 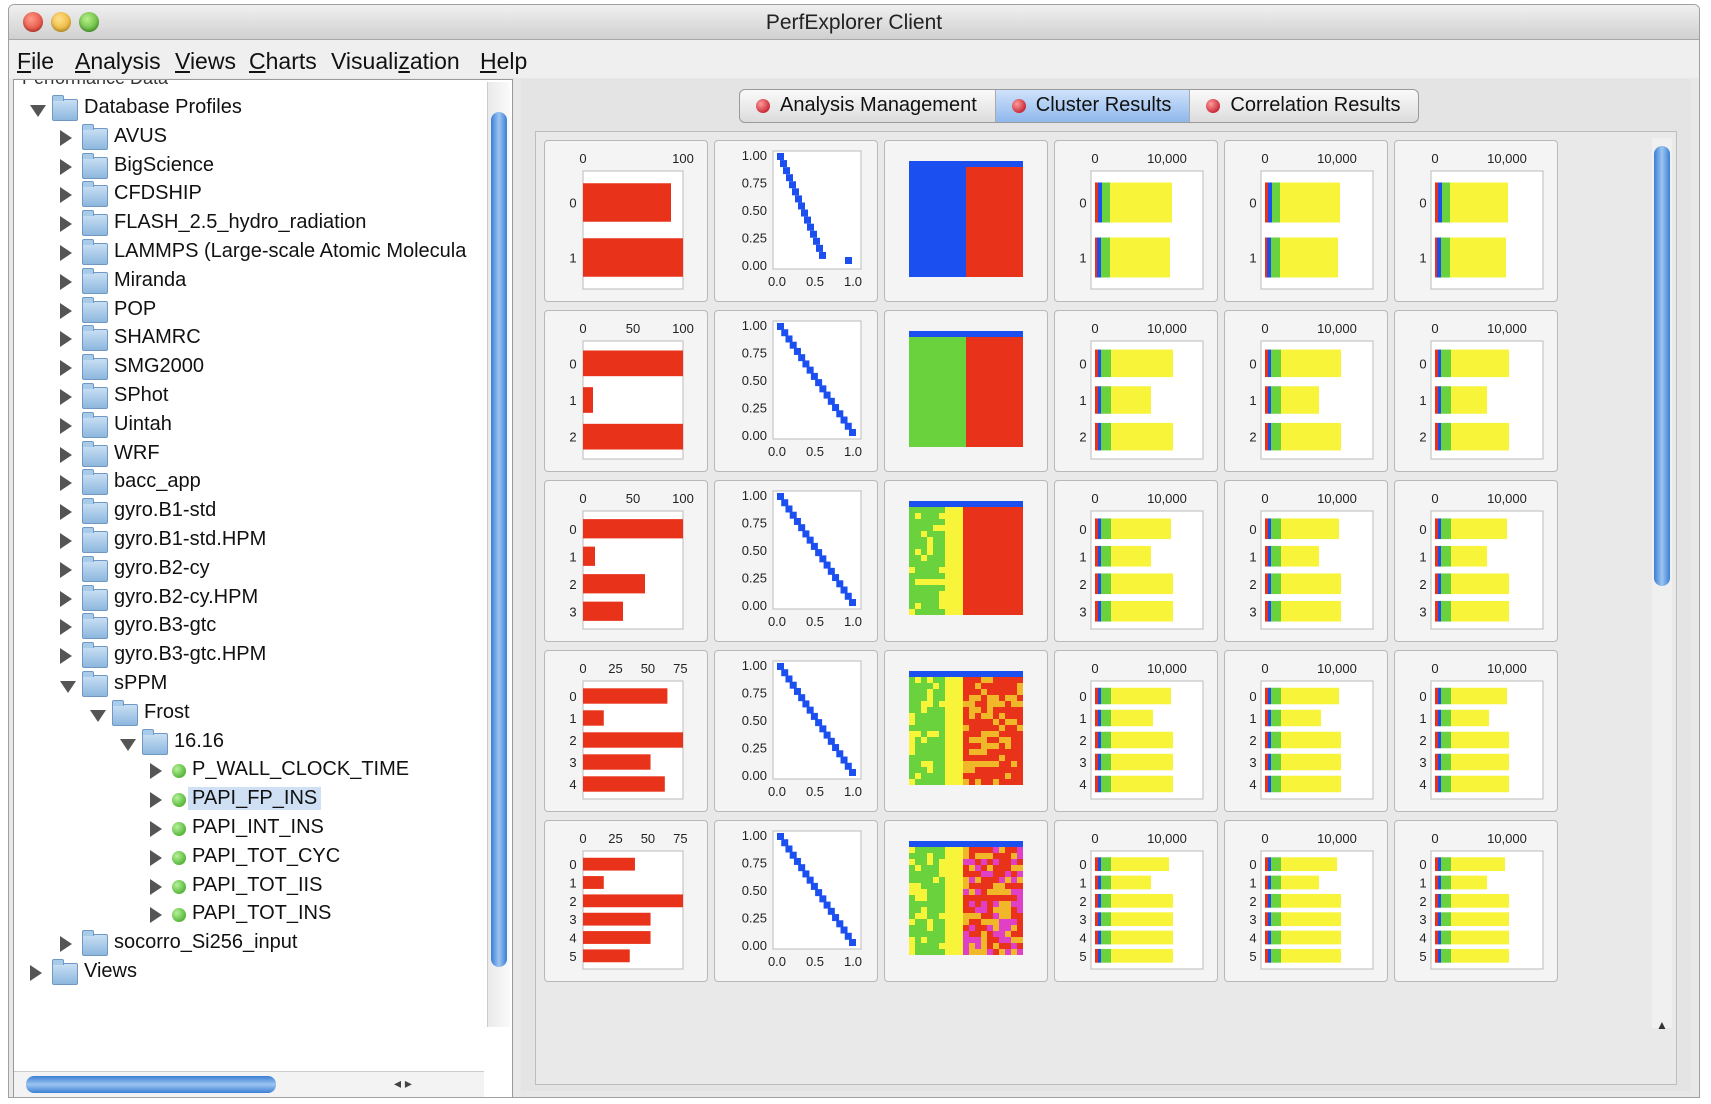 What do you see at coordinates (151, 1084) in the screenshot?
I see `tree-hscroll-thumb` at bounding box center [151, 1084].